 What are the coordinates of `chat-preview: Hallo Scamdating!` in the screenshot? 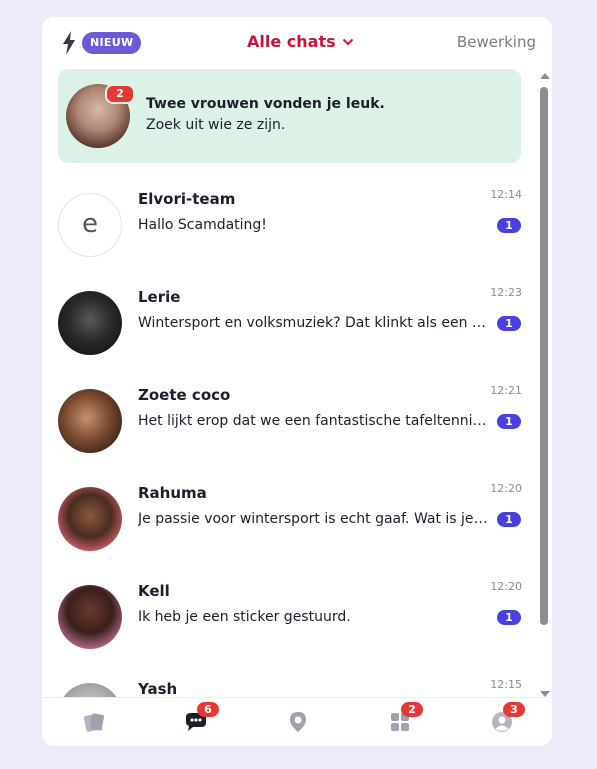 It's located at (202, 225).